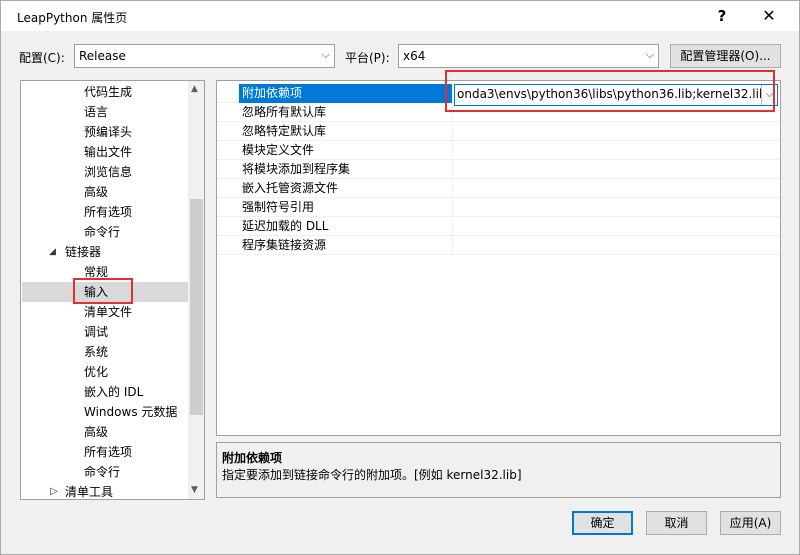  What do you see at coordinates (367, 58) in the screenshot?
I see `platform-label: 平台(P):` at bounding box center [367, 58].